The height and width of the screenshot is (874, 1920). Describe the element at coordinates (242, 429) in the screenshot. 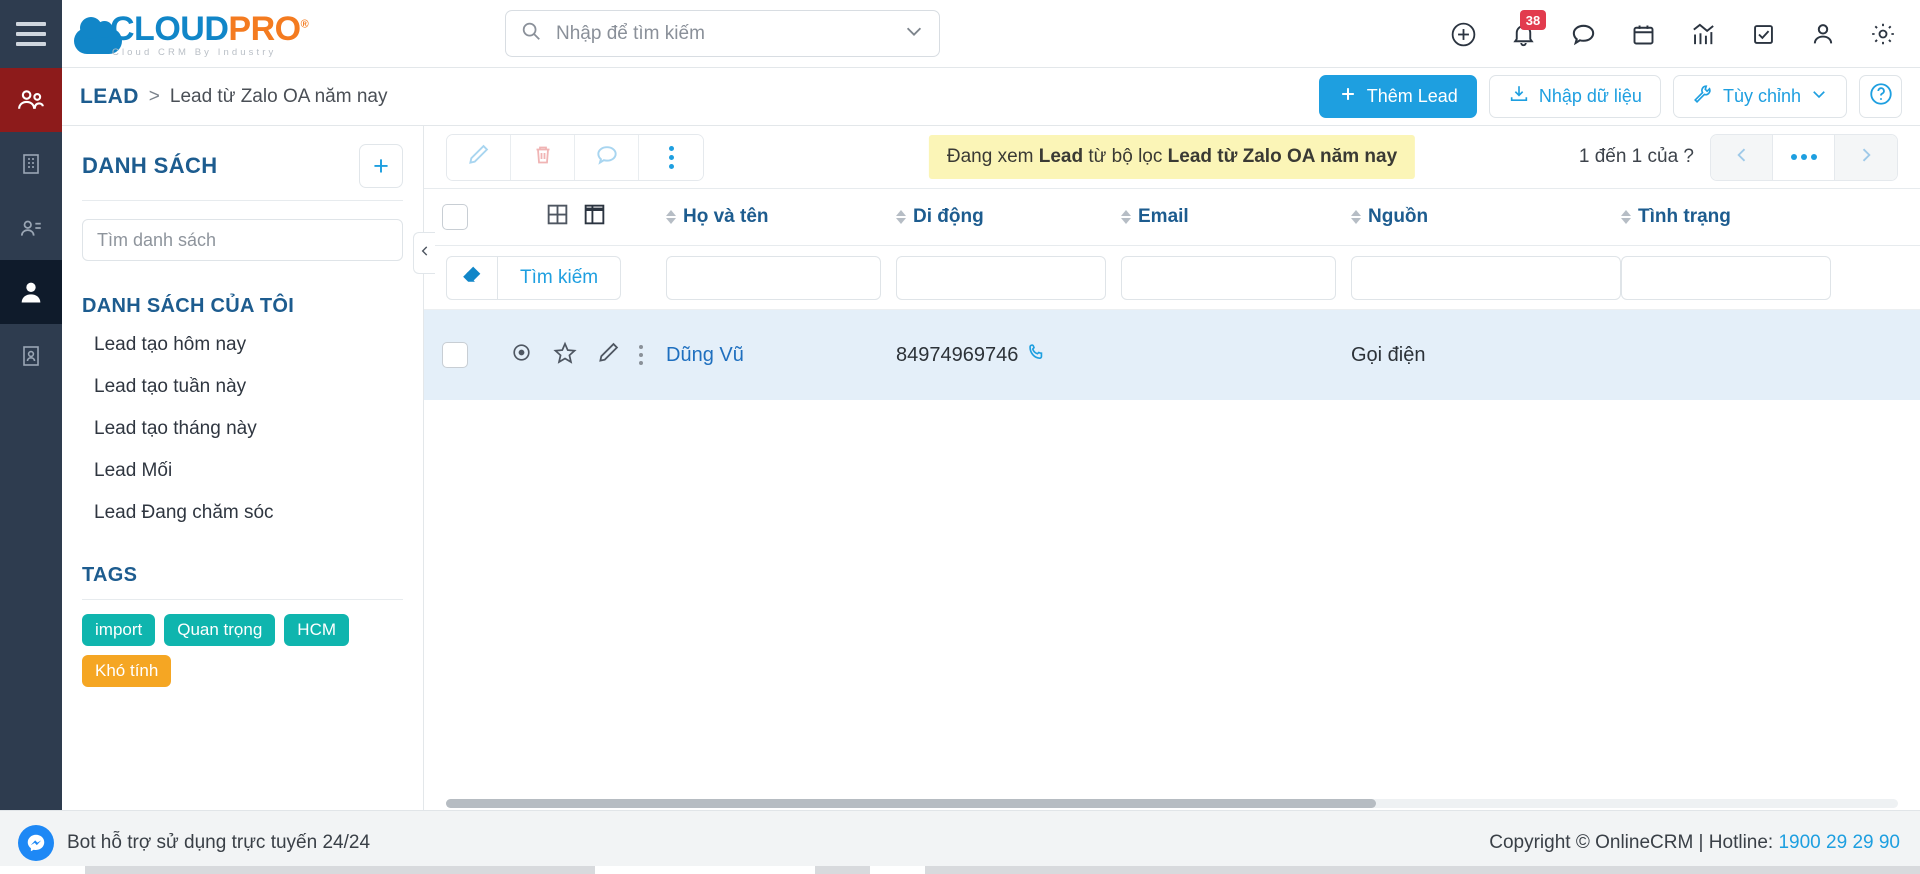

I see `list-item-lead-this-month: Lead tạo tháng này` at that location.